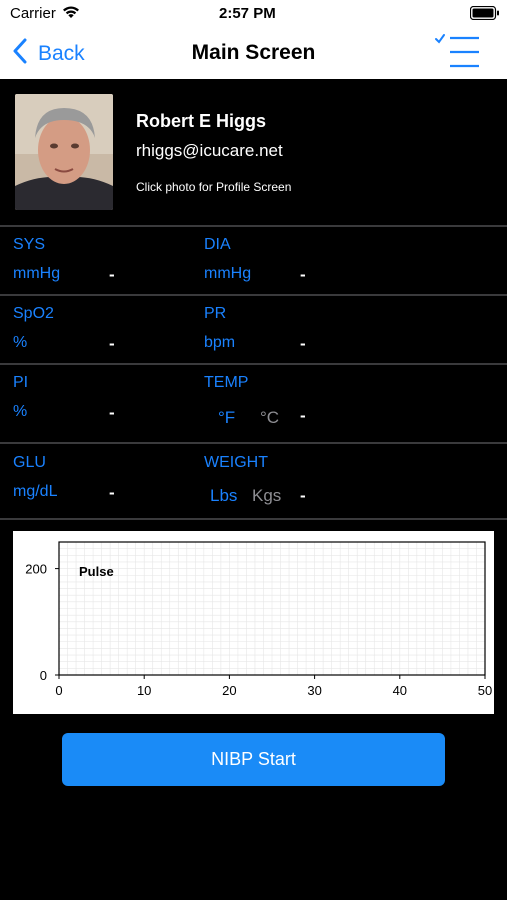 The width and height of the screenshot is (507, 900). What do you see at coordinates (112, 343) in the screenshot?
I see `spo2-value: -` at bounding box center [112, 343].